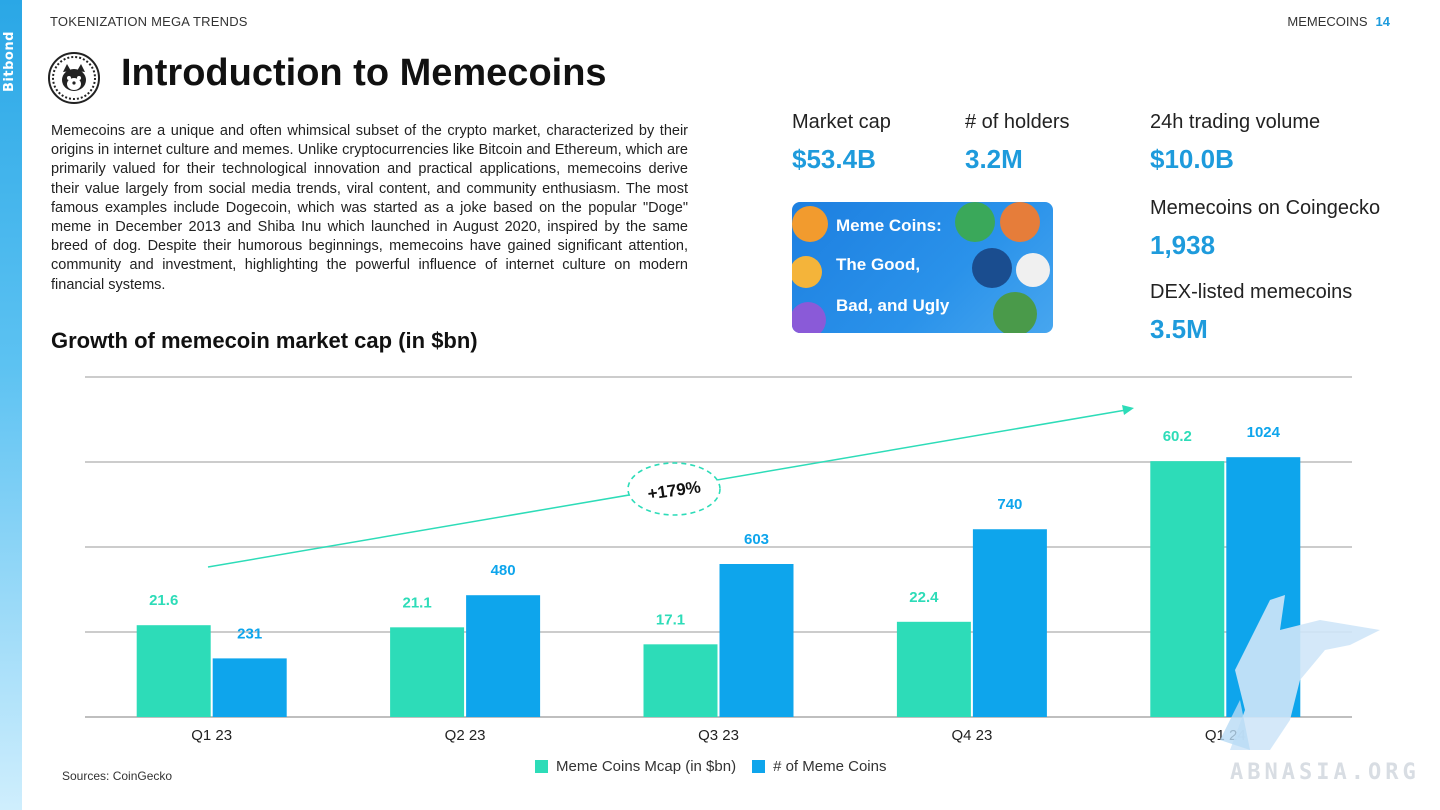 The width and height of the screenshot is (1440, 810). What do you see at coordinates (1251, 313) in the screenshot?
I see `stat-dex-listed: DEX-listed memecoins 3.5M` at bounding box center [1251, 313].